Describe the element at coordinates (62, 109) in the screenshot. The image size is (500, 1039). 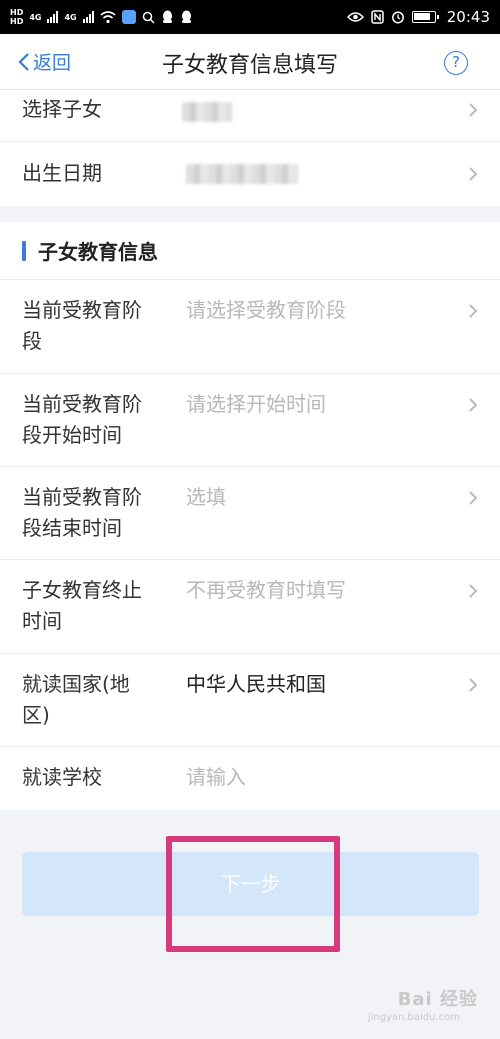
I see `select-child-label: 选择子女` at that location.